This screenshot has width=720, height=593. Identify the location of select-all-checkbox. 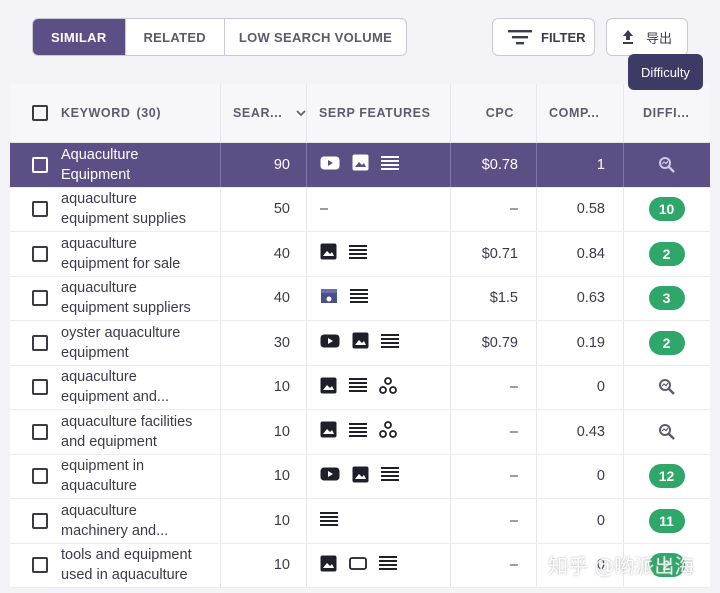
(40, 113).